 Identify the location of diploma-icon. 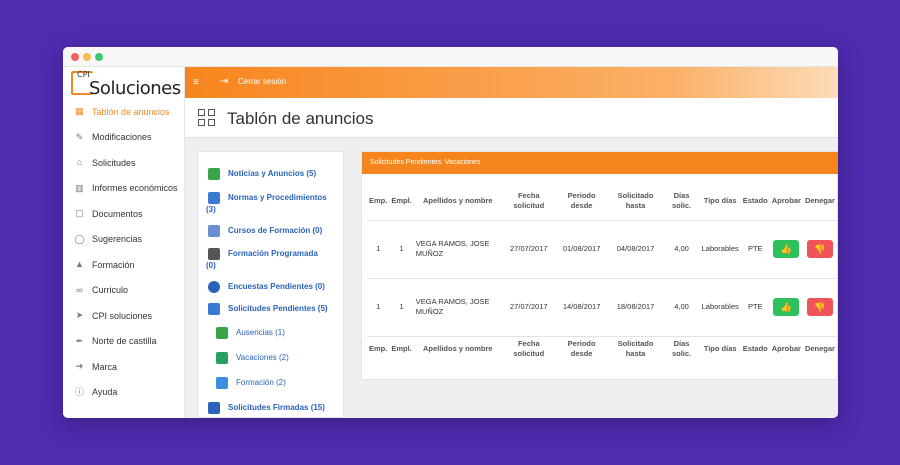
(222, 383).